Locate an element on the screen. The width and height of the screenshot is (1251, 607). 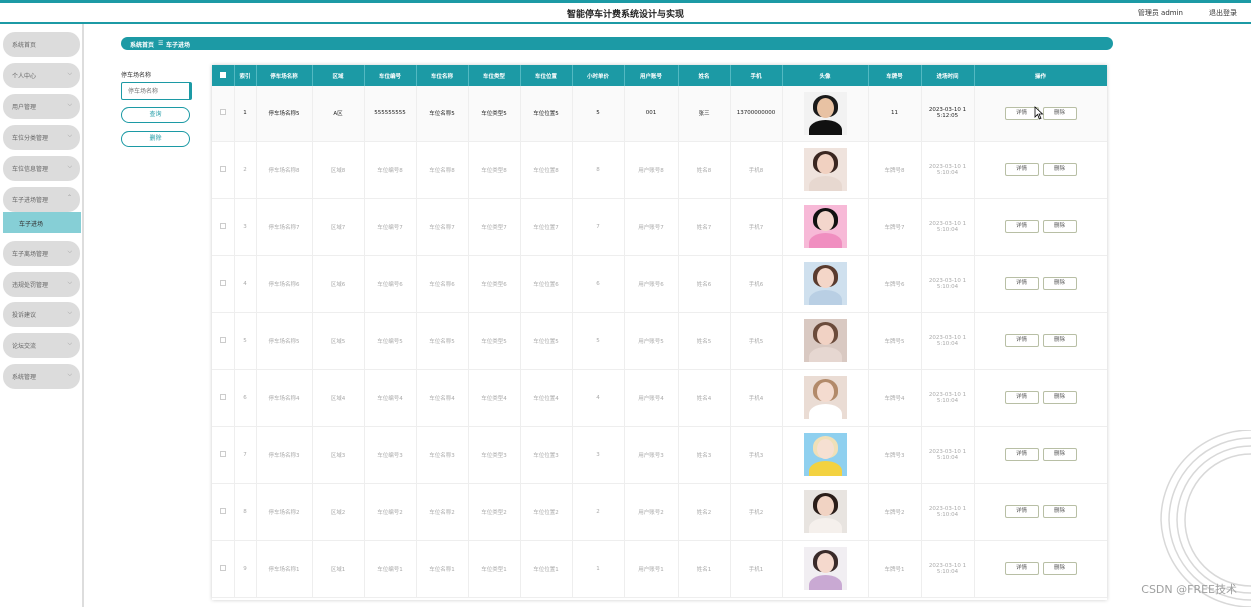
menu-item-violations: 违规处罚管理 ⌵ is located at coordinates (41, 284).